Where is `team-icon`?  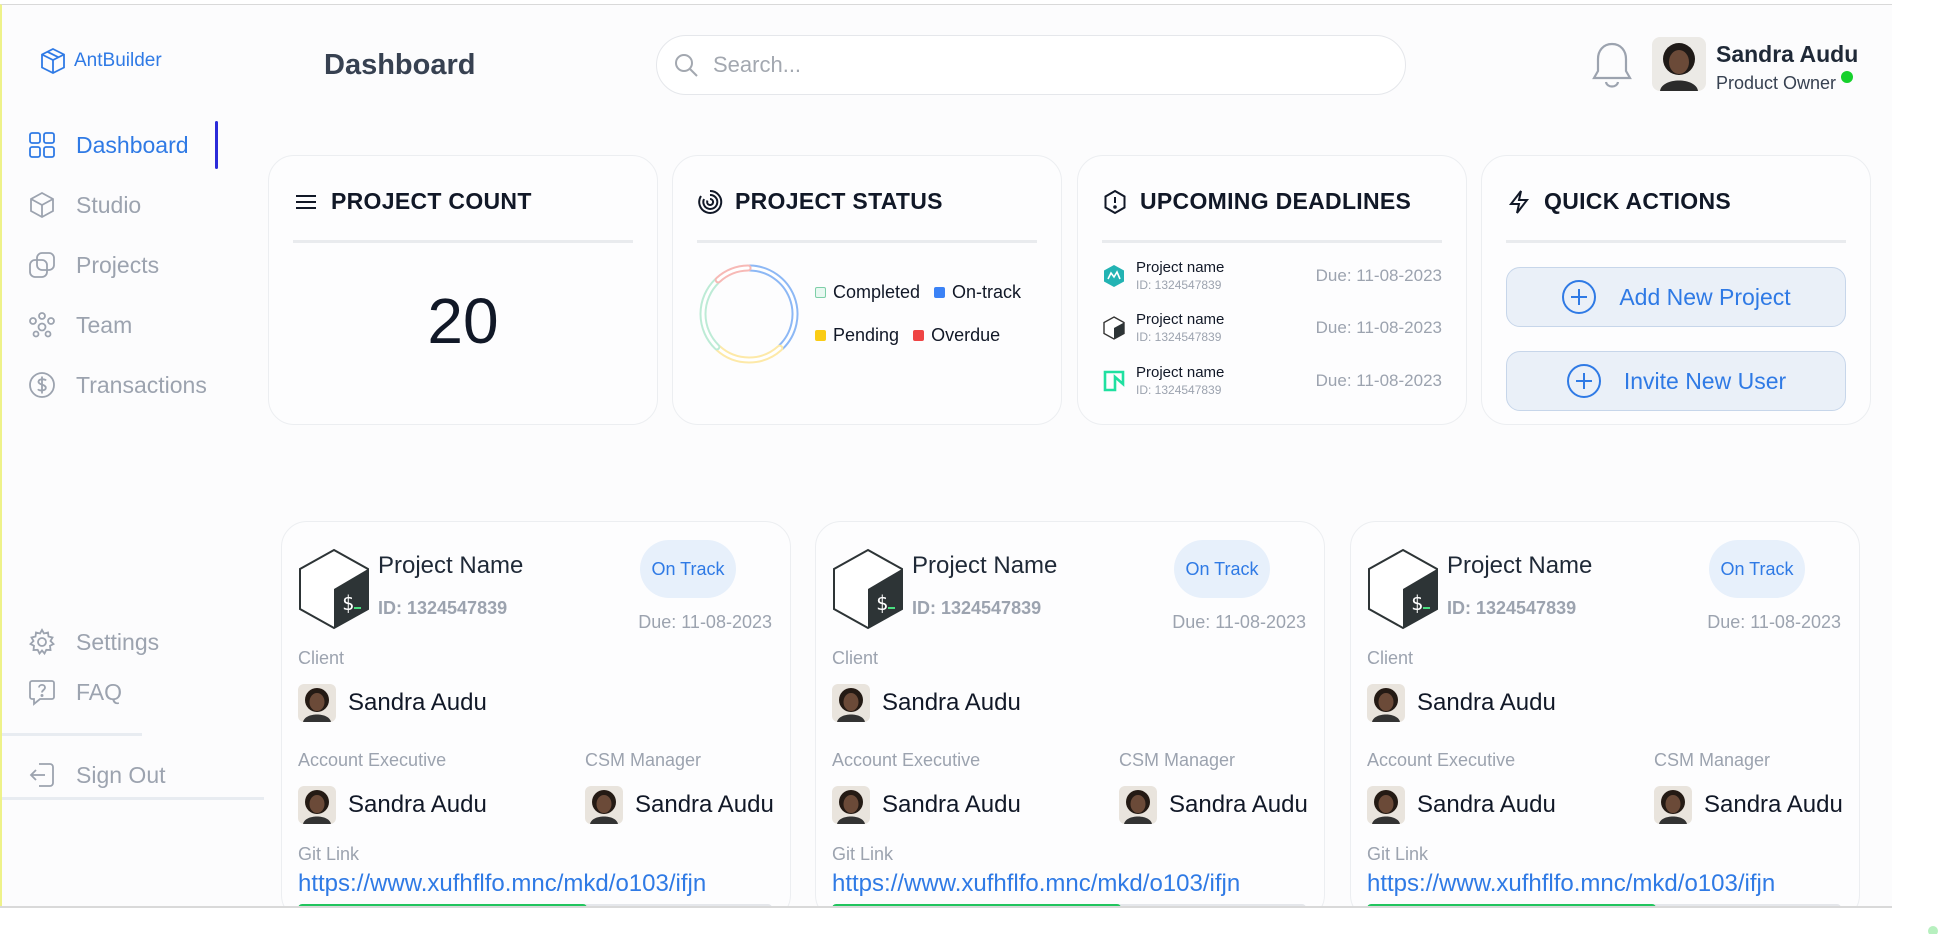 team-icon is located at coordinates (42, 325).